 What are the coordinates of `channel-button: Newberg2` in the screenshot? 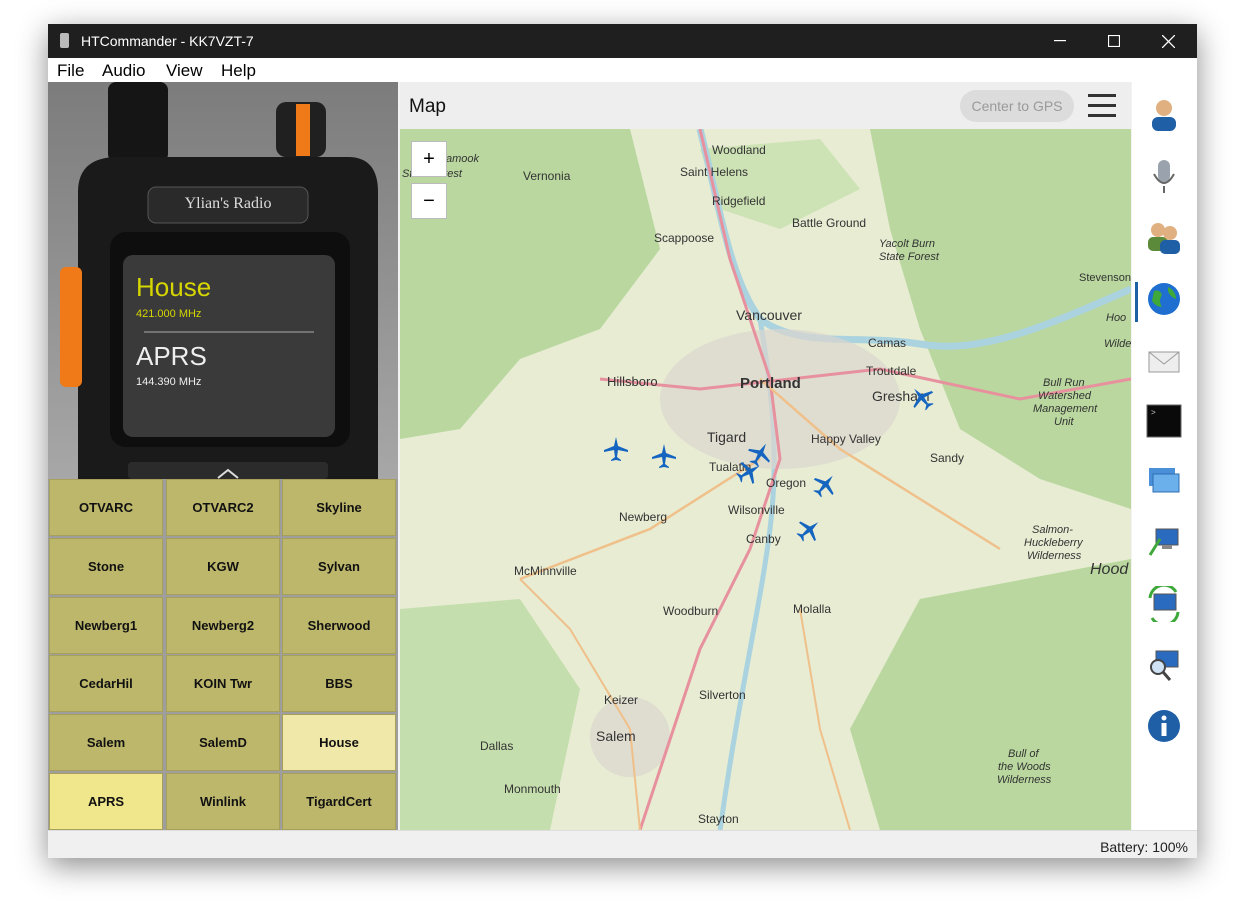 It's located at (223, 625).